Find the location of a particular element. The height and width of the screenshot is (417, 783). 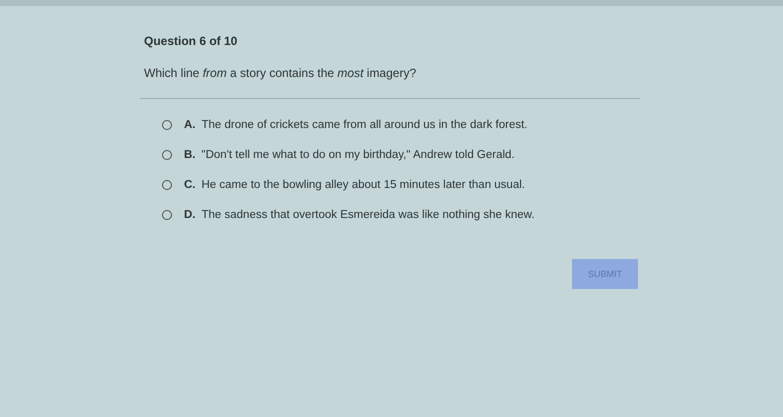

option-text: The sadness that overtook Esmereida was like nothing she knew. is located at coordinates (368, 215).